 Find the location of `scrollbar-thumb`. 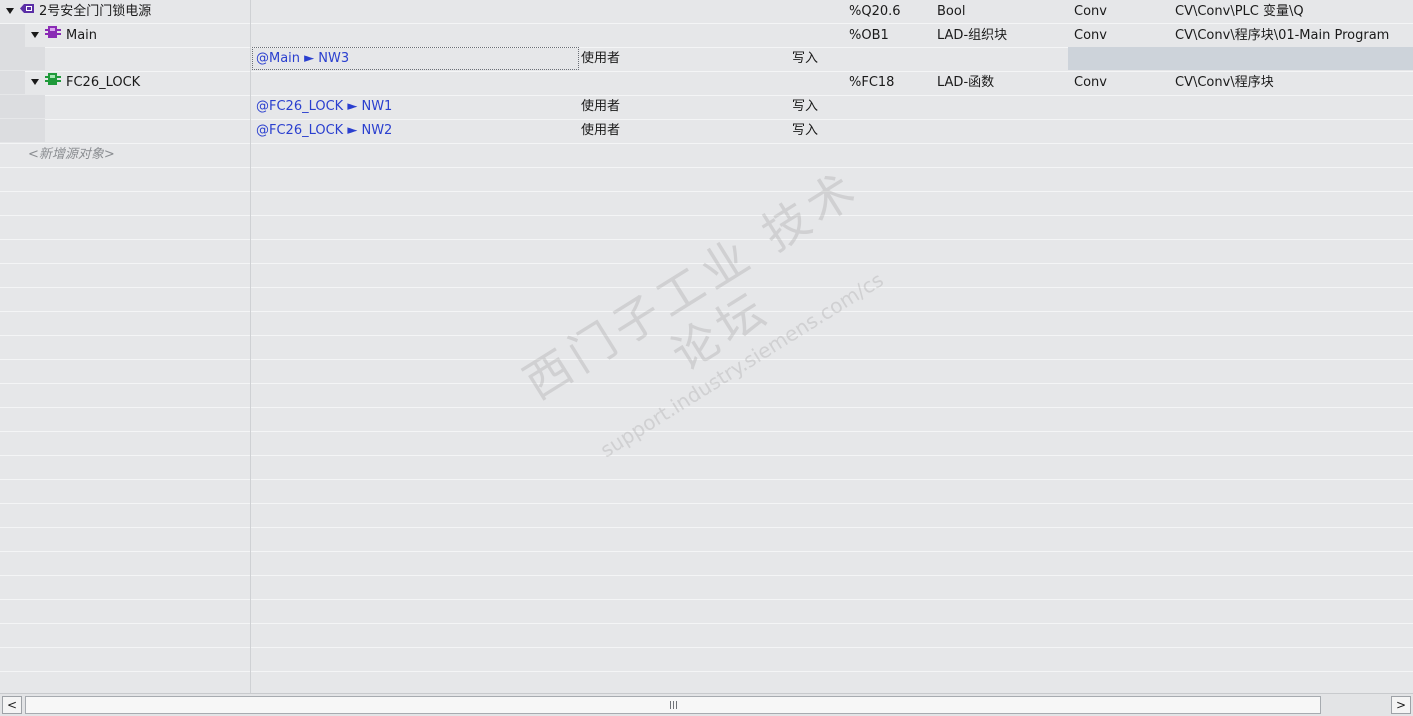

scrollbar-thumb is located at coordinates (673, 705).